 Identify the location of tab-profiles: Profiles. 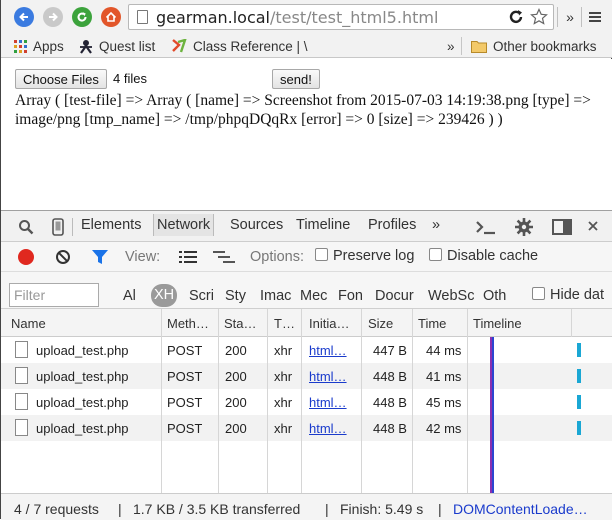
(392, 225).